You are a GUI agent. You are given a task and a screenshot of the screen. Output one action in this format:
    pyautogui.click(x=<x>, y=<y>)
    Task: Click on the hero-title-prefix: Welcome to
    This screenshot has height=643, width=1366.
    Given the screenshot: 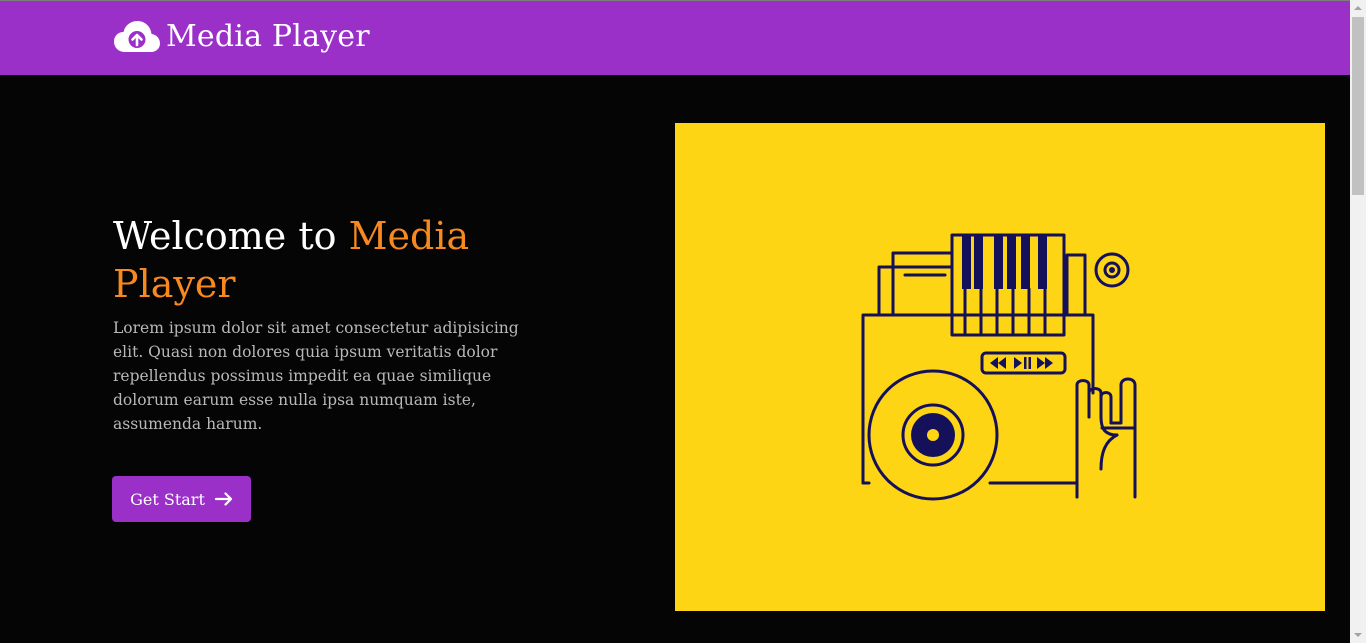 What is the action you would take?
    pyautogui.click(x=231, y=236)
    